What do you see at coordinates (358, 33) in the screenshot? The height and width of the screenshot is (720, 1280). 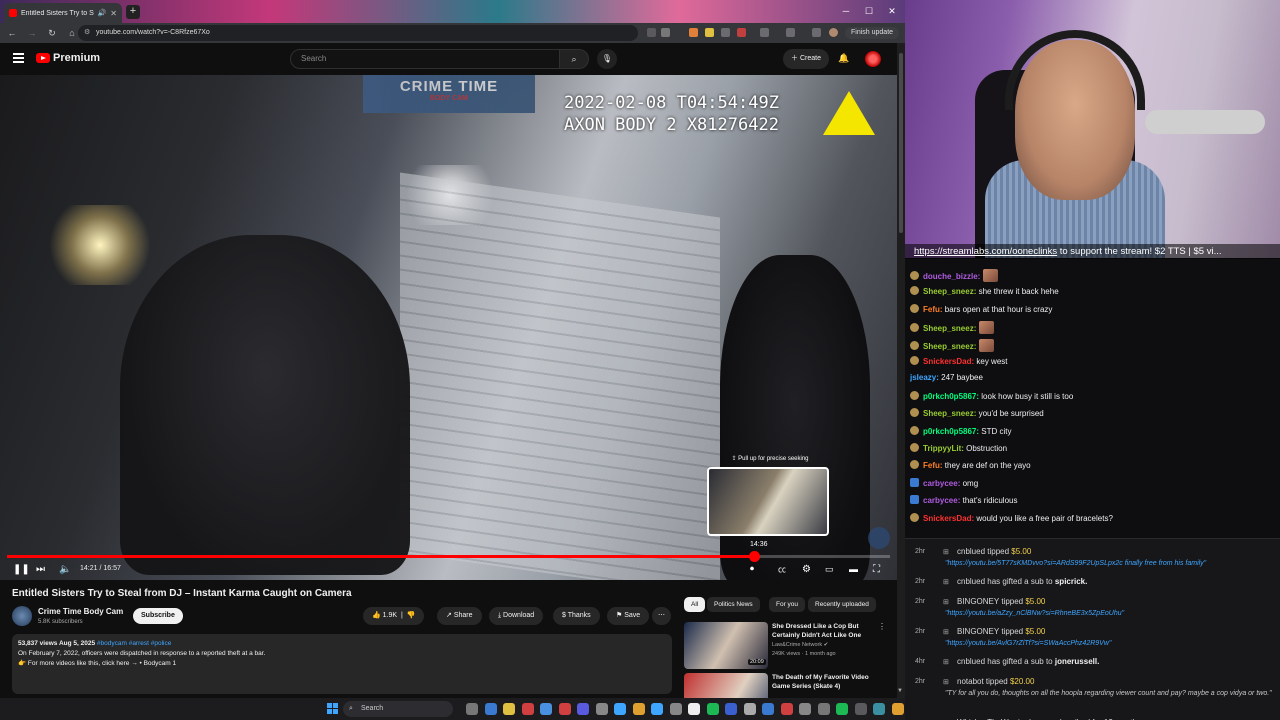 I see `address-bar: ⚙ youtube.com/watch?v=-C8Rfze67Xo` at bounding box center [358, 33].